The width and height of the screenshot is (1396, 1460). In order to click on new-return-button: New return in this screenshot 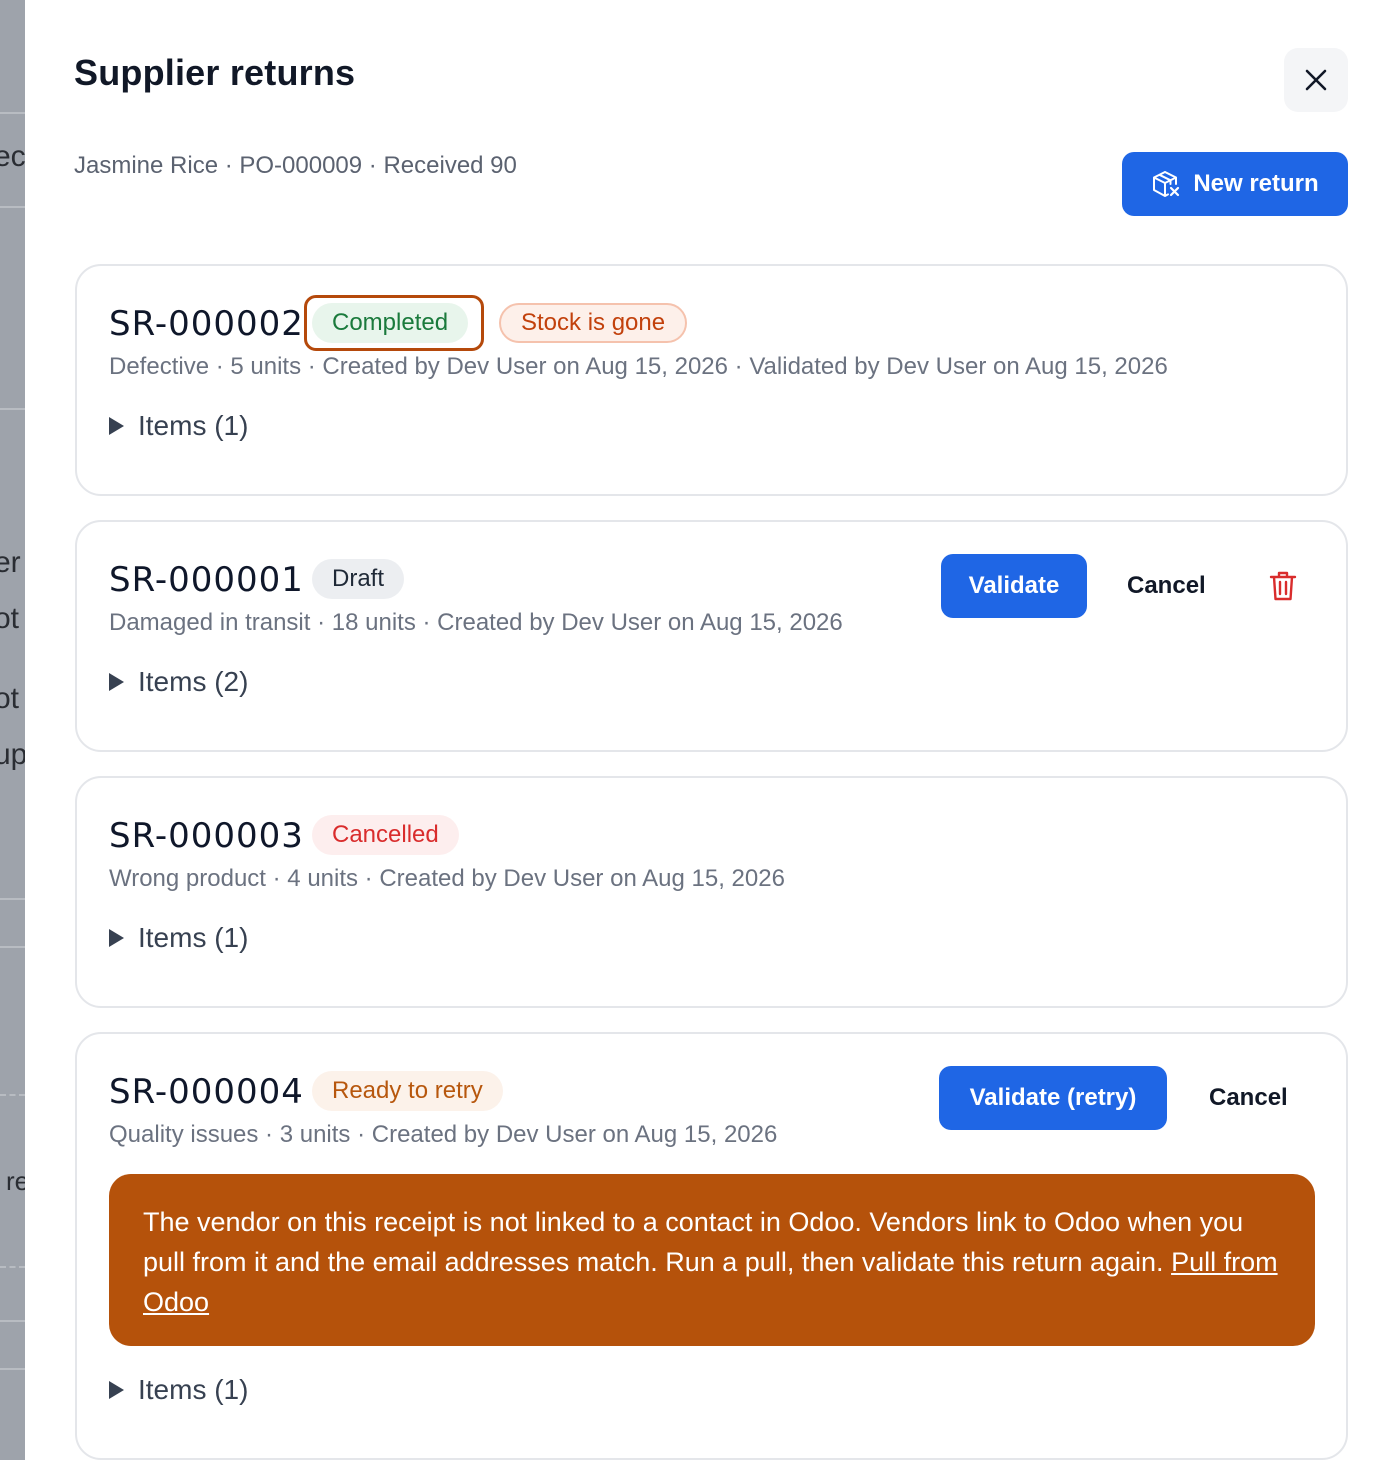, I will do `click(1235, 184)`.